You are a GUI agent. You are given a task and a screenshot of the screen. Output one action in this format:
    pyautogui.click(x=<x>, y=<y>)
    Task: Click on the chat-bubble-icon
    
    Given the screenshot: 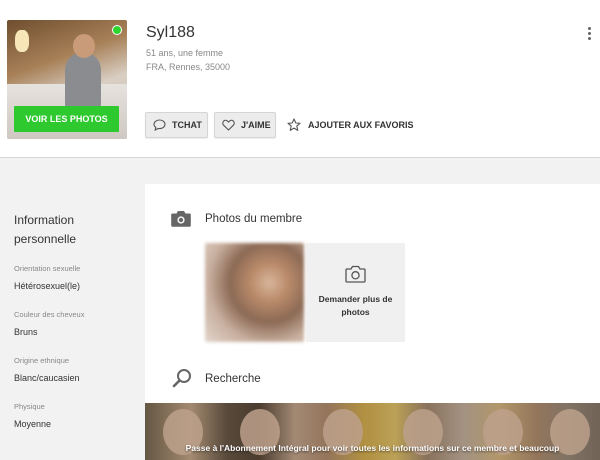 What is the action you would take?
    pyautogui.click(x=159, y=125)
    